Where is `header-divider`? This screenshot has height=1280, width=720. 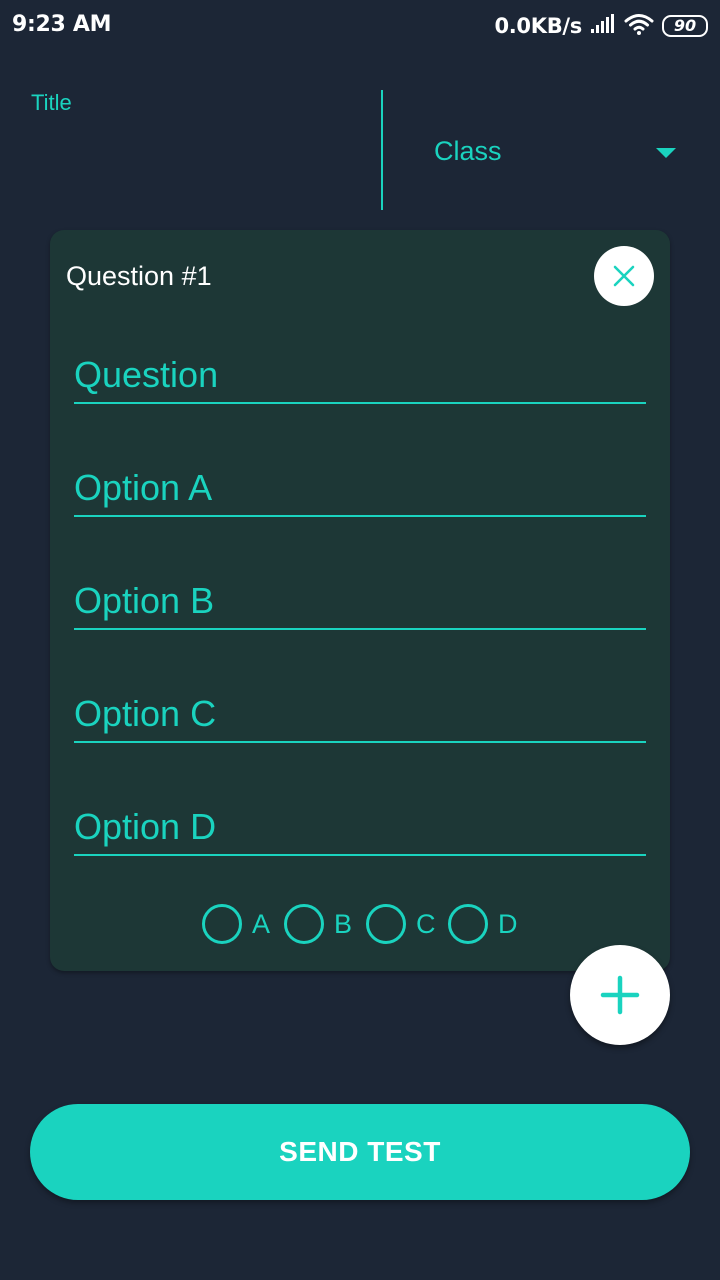
header-divider is located at coordinates (382, 150).